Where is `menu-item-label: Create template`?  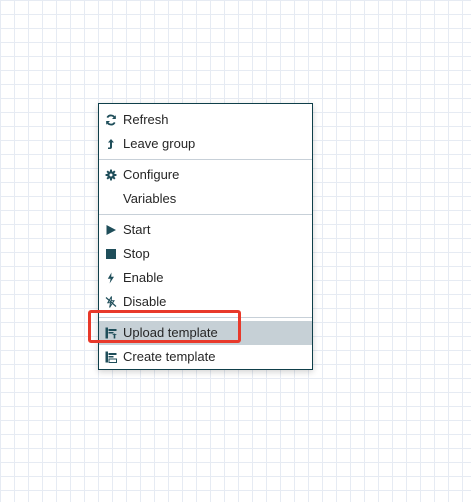
menu-item-label: Create template is located at coordinates (169, 356).